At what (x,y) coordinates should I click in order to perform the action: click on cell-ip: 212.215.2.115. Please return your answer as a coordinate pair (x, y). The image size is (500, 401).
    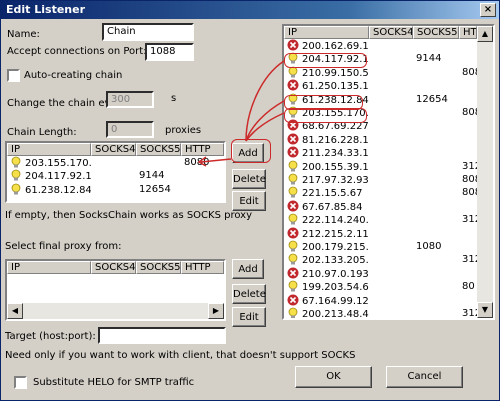
    Looking at the image, I should click on (326, 234).